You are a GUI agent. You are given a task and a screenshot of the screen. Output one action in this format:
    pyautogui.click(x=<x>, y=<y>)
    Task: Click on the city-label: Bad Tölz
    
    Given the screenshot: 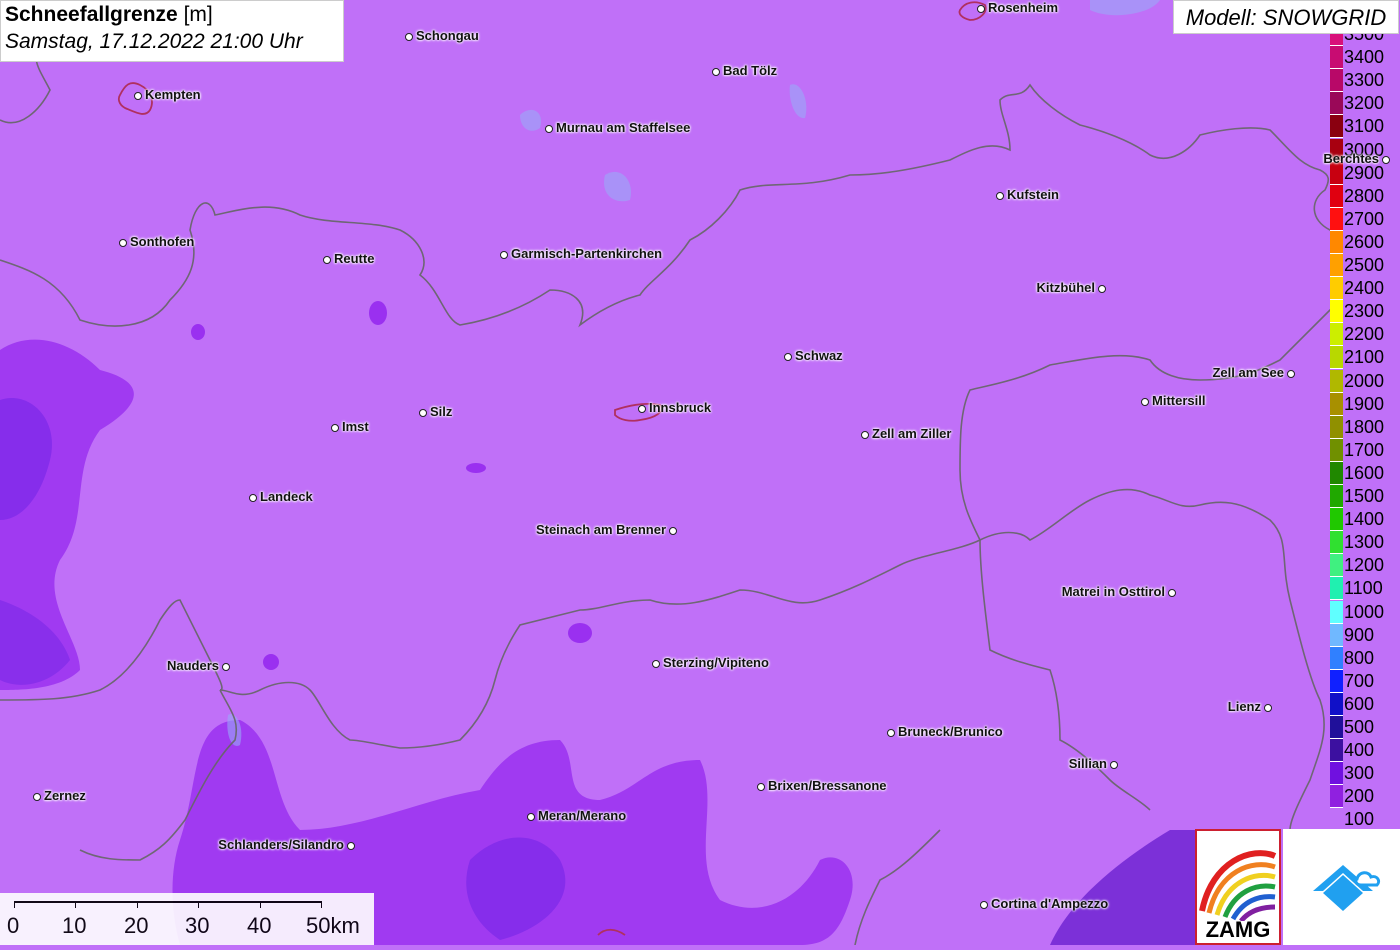 What is the action you would take?
    pyautogui.click(x=750, y=70)
    